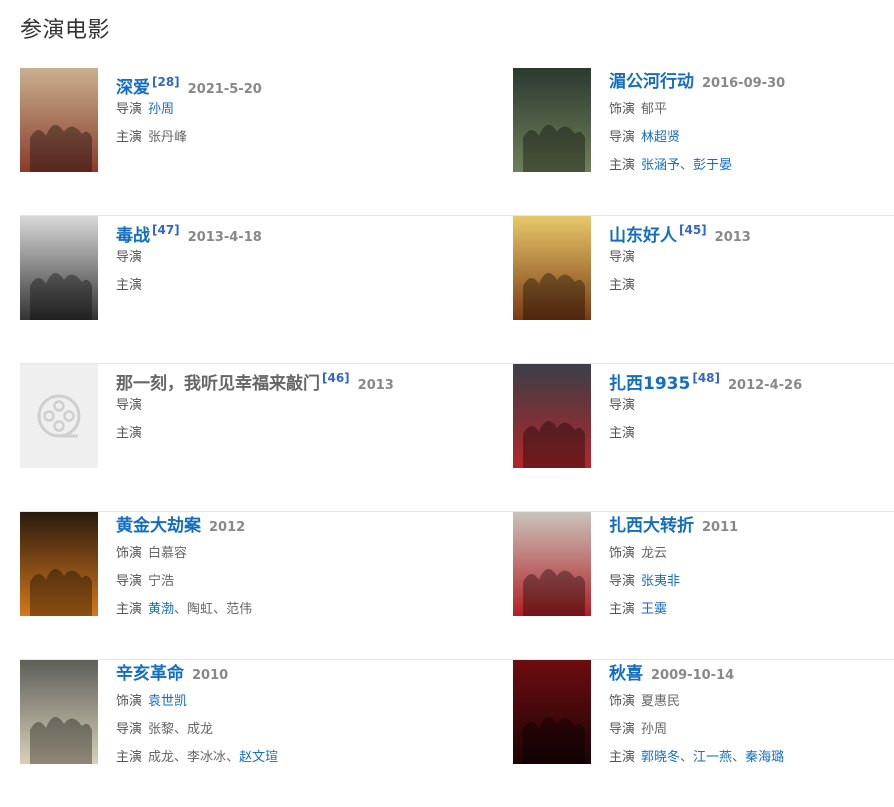  Describe the element at coordinates (693, 675) in the screenshot. I see `release-date: 2009-10-14` at that location.